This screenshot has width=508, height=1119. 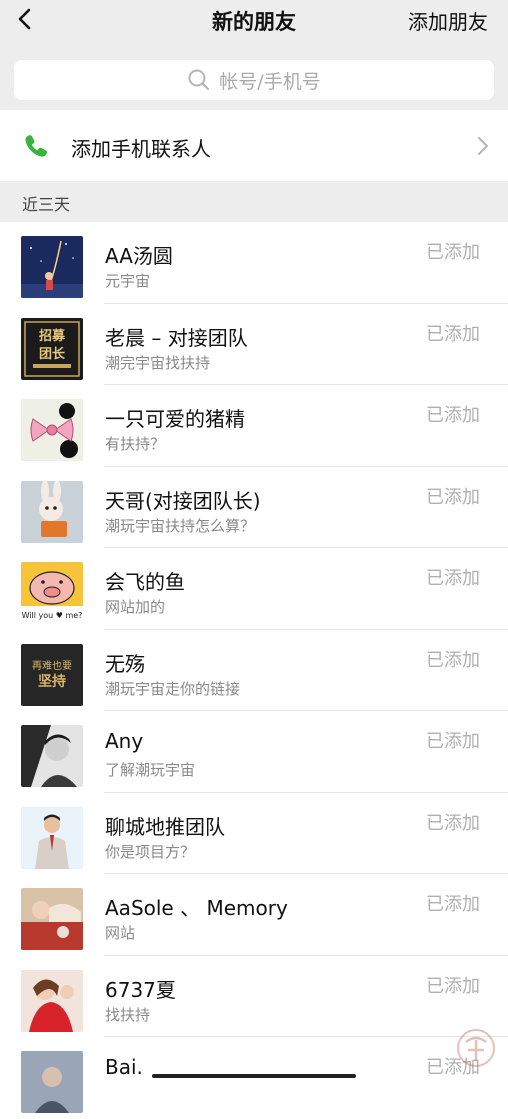 I want to click on add-phone-contacts-label: 添加手机联系人, so click(x=141, y=149).